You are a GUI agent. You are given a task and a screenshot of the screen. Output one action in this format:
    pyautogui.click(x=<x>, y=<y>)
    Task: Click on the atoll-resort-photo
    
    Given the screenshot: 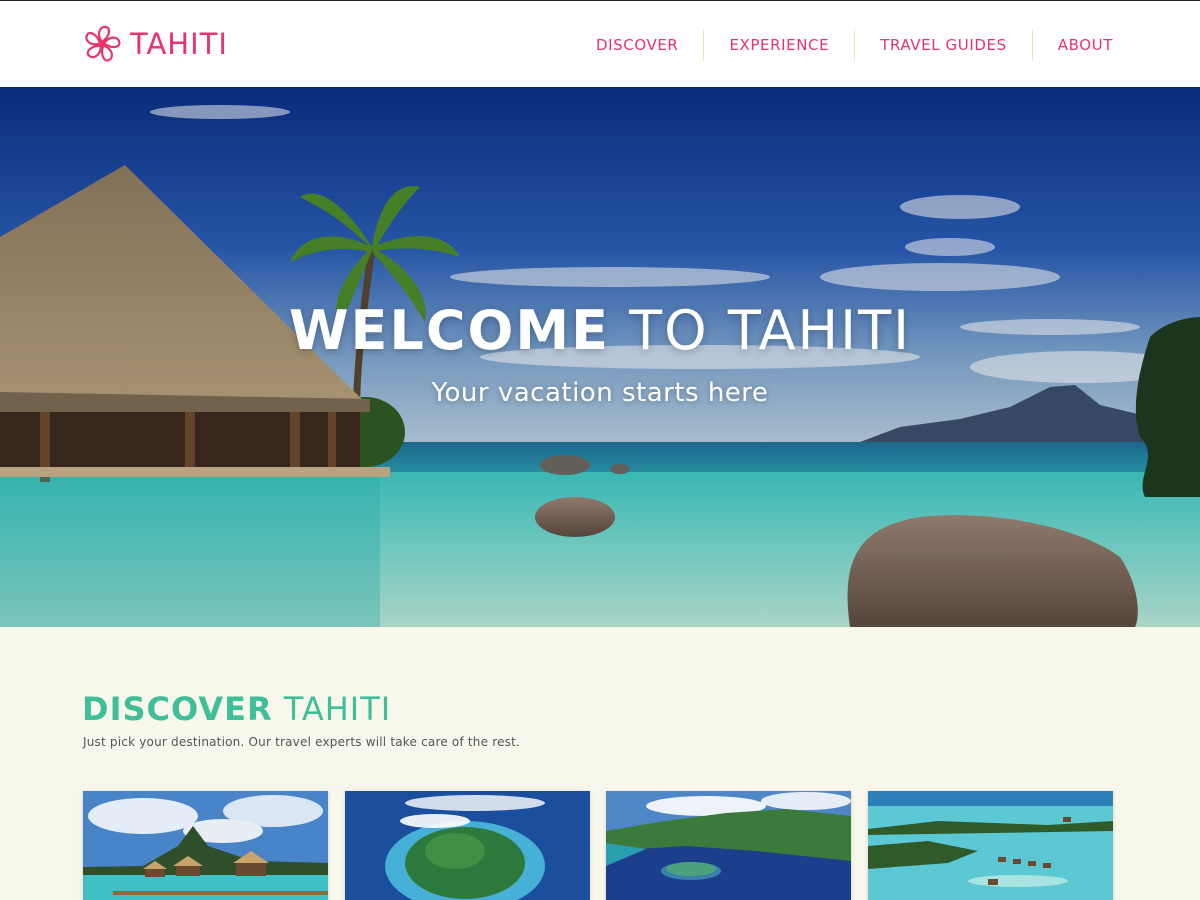 What is the action you would take?
    pyautogui.click(x=990, y=845)
    